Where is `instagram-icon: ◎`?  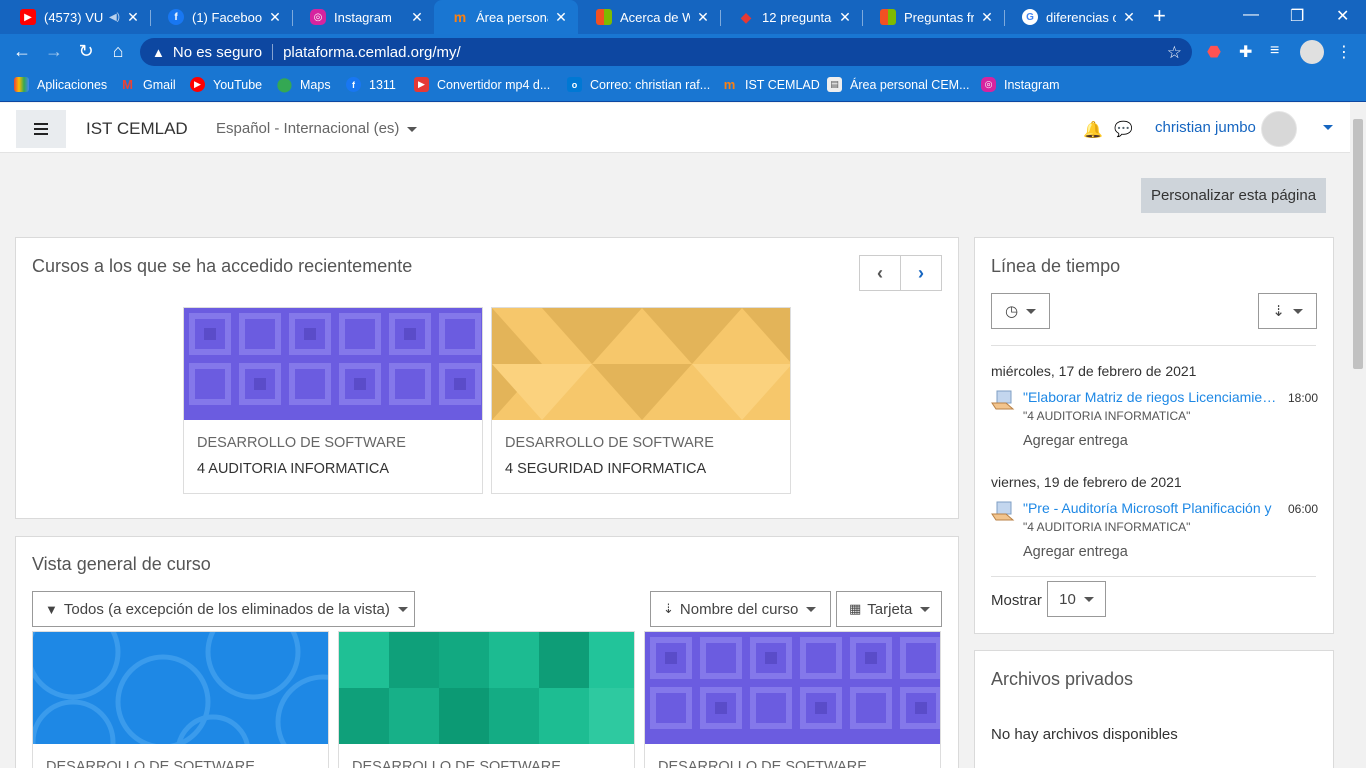
instagram-icon: ◎ is located at coordinates (988, 84).